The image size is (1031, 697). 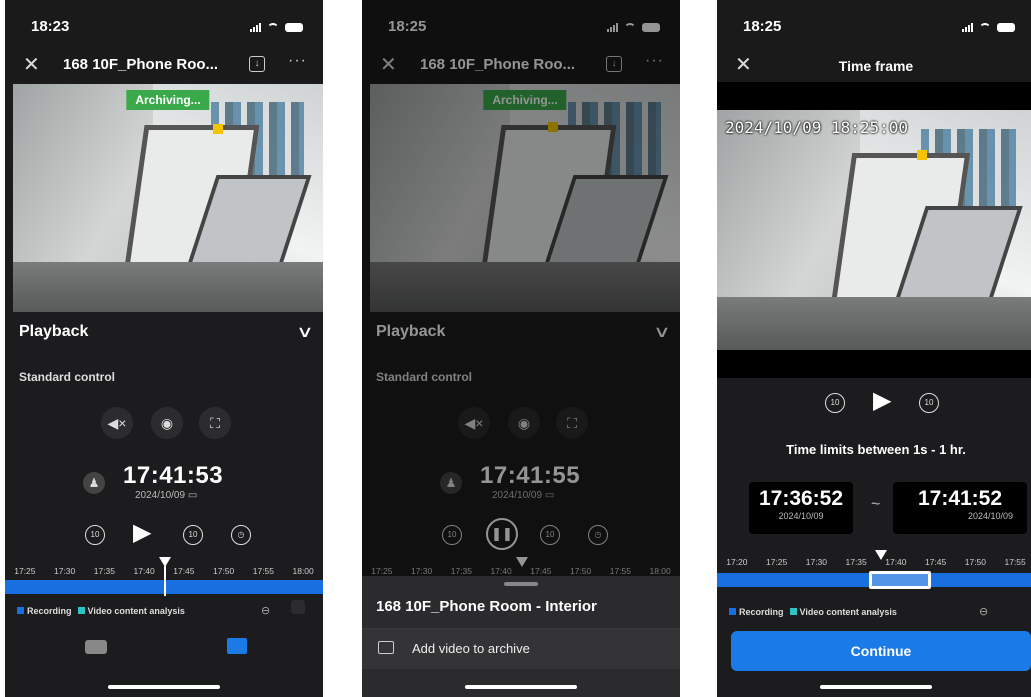 I want to click on live-camera-icon, so click(x=96, y=647).